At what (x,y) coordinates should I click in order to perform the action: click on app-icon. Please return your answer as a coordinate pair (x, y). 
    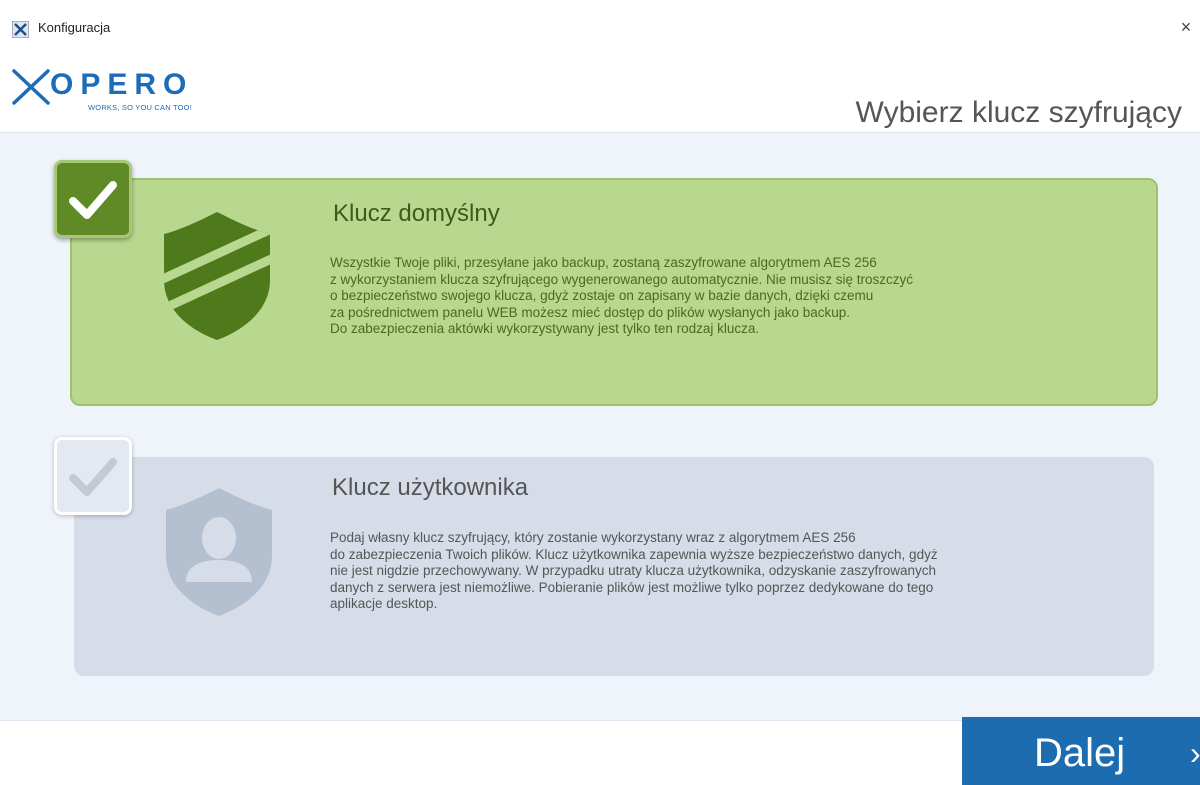
    Looking at the image, I should click on (20, 29).